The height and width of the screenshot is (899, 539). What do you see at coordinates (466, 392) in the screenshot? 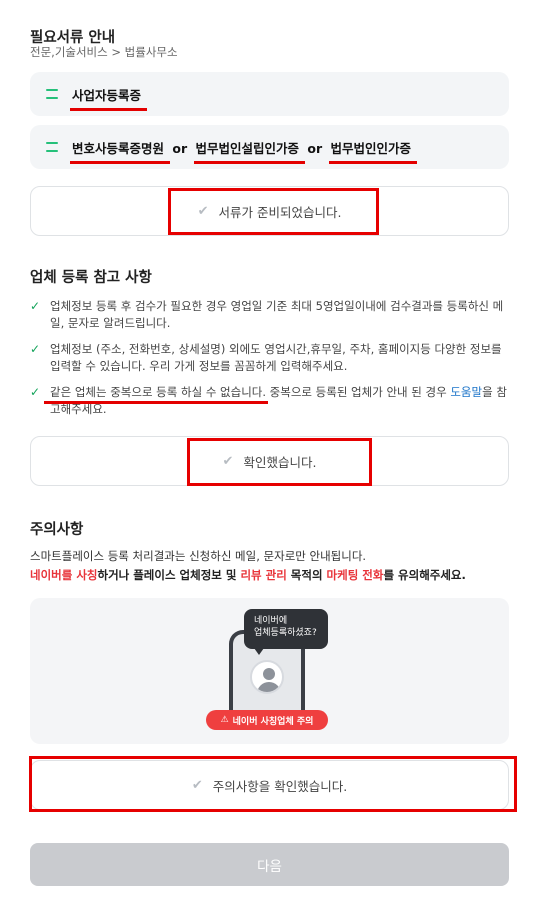
I see `help-link: 도움말` at bounding box center [466, 392].